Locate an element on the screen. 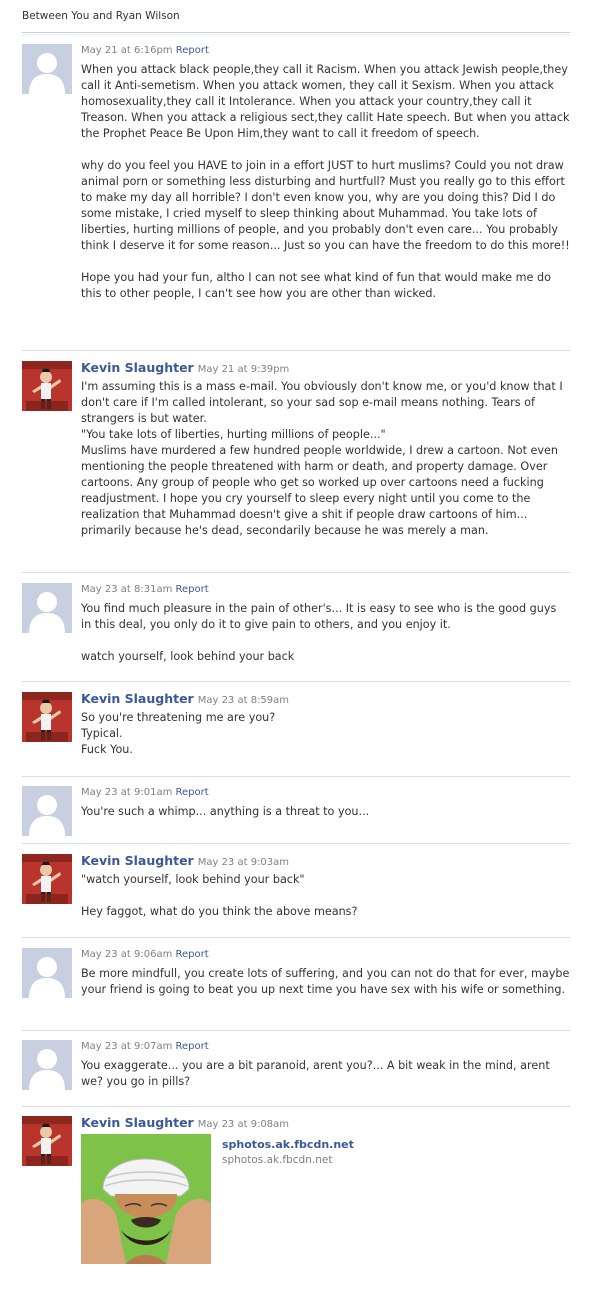 This screenshot has height=1290, width=595. message-meta: Kevin Slaughter May 23 at 8:59am is located at coordinates (325, 699).